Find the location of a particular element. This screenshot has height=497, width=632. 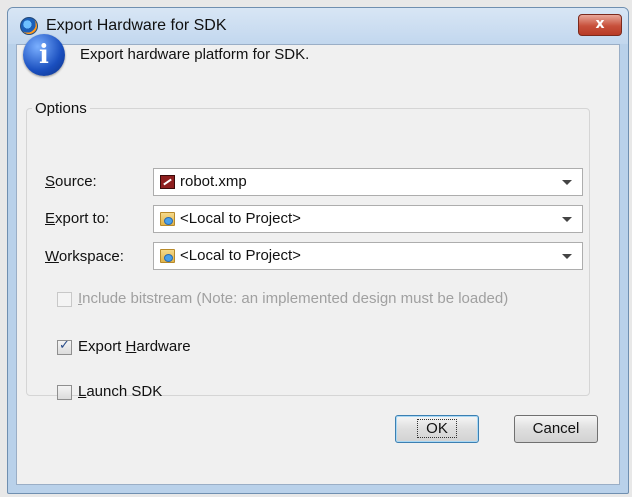

launch-sdk-label: Launch SDK is located at coordinates (120, 391).